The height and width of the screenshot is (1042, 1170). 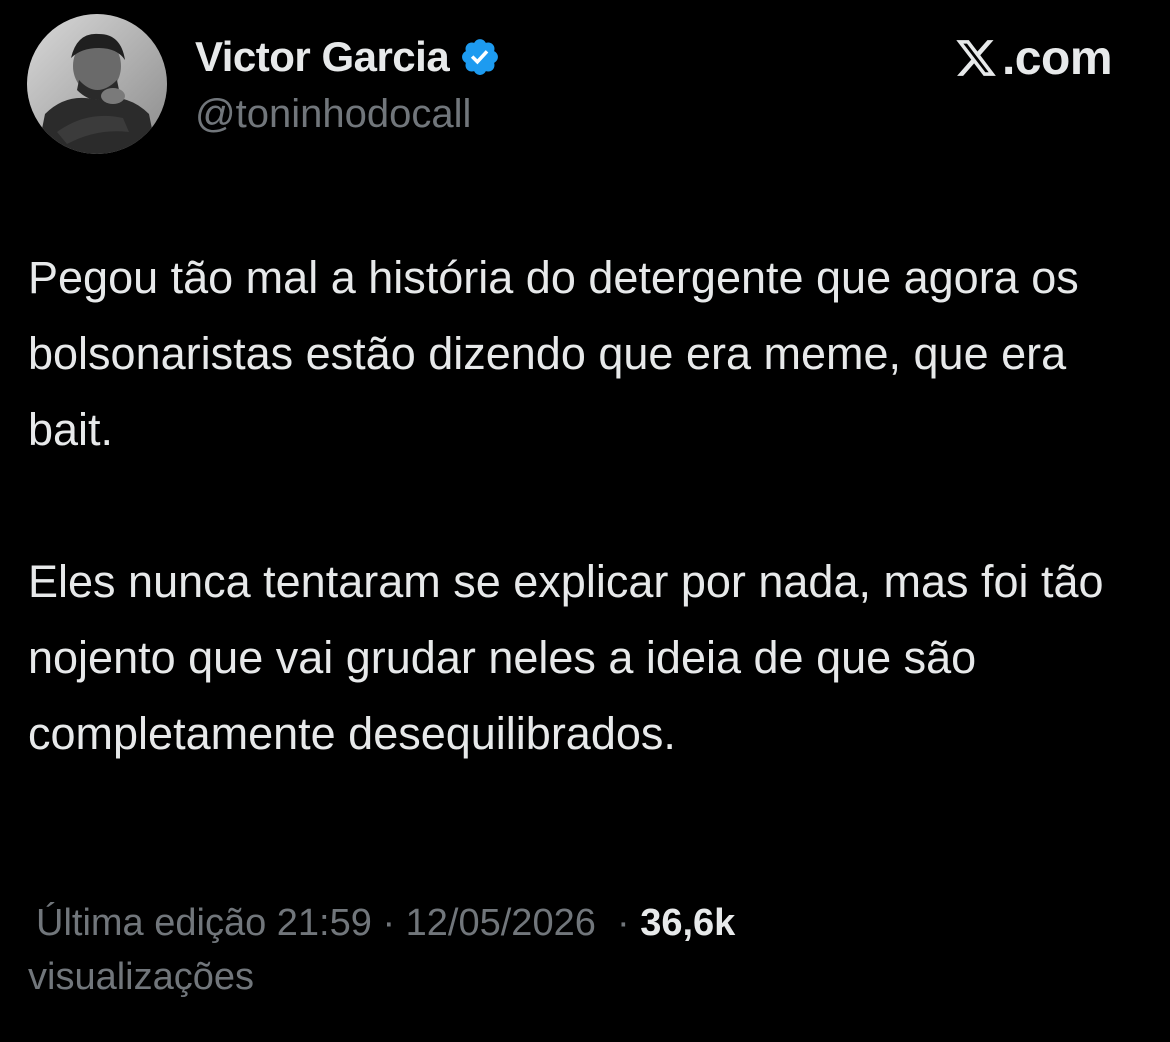 What do you see at coordinates (501, 923) in the screenshot?
I see `post-date: 12/05/2026` at bounding box center [501, 923].